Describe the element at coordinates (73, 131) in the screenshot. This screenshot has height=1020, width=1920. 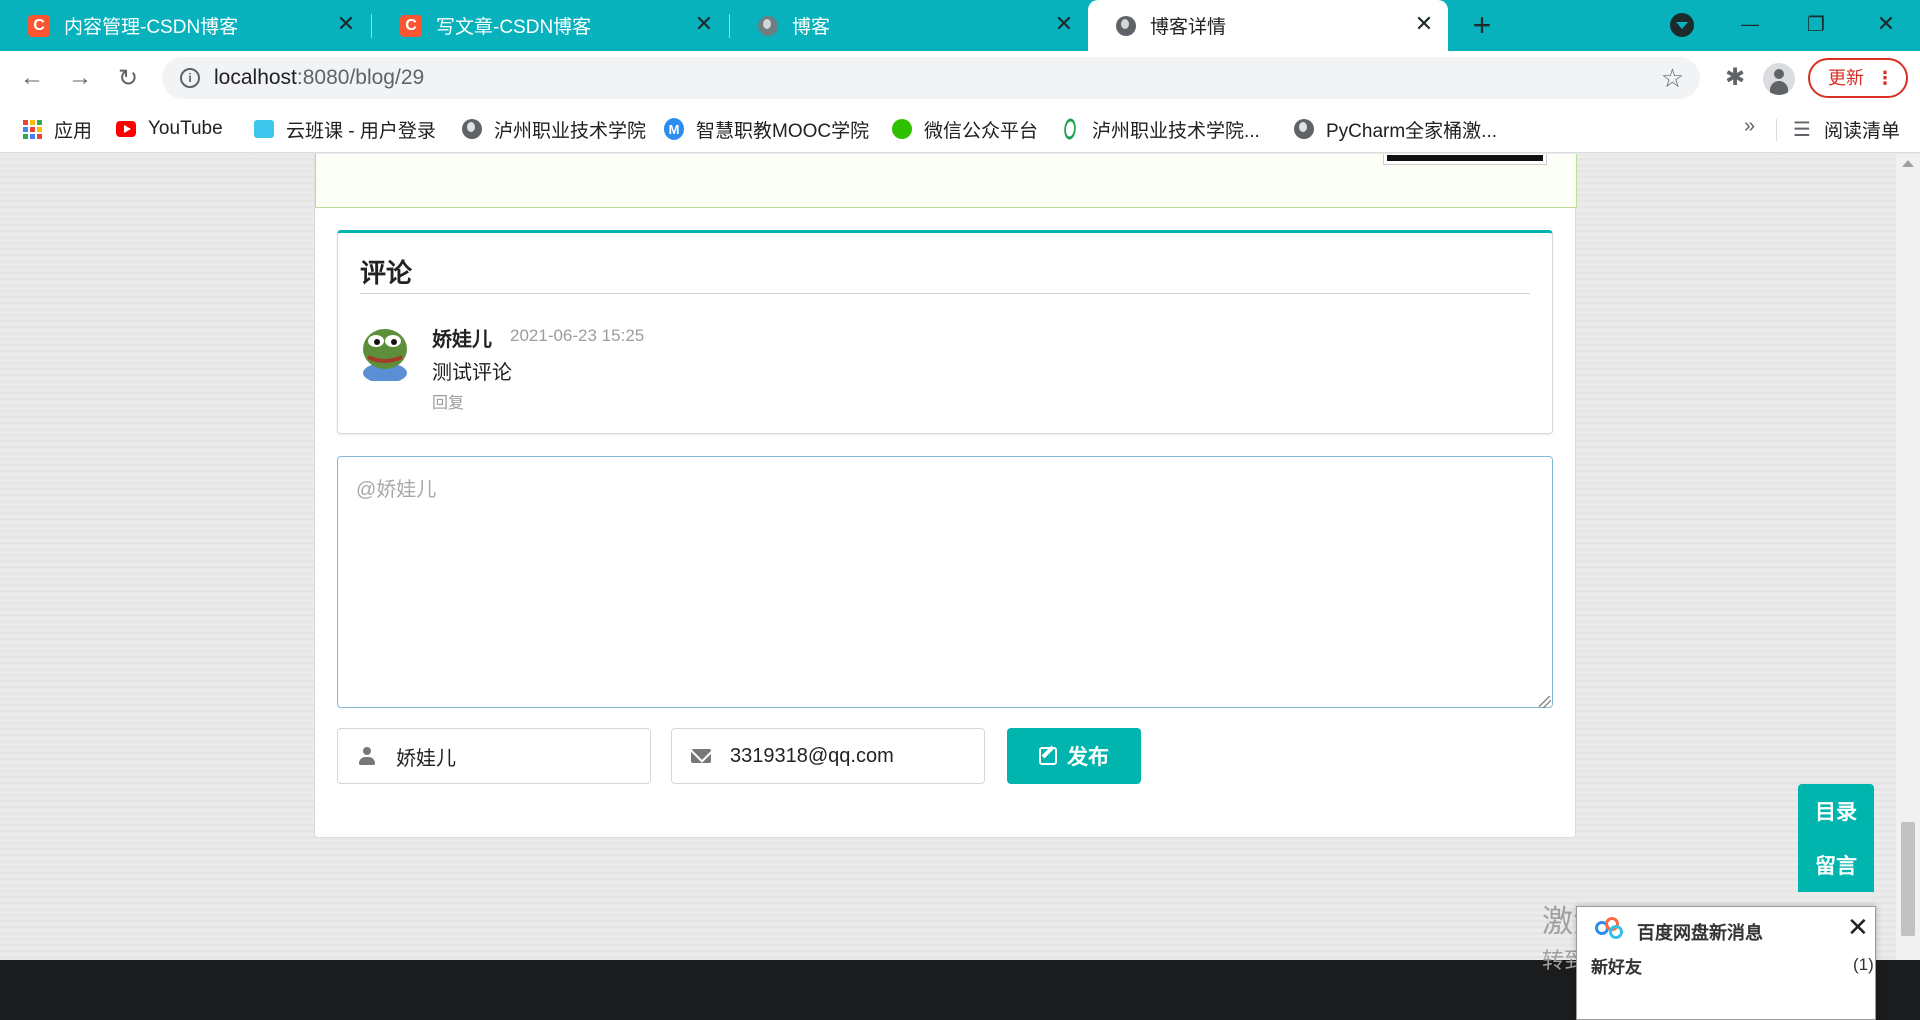
I see `bookmark-label: 应用` at that location.